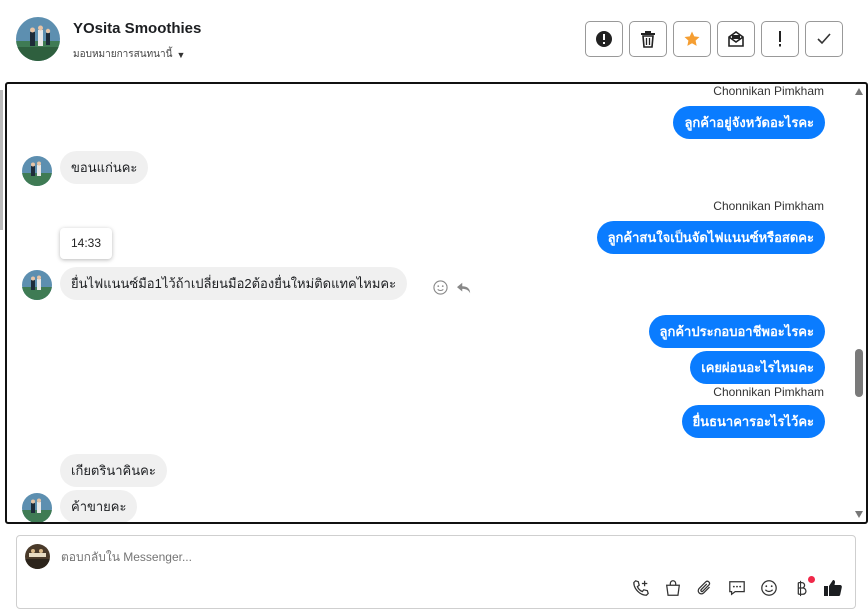  I want to click on page-avatar, so click(37, 556).